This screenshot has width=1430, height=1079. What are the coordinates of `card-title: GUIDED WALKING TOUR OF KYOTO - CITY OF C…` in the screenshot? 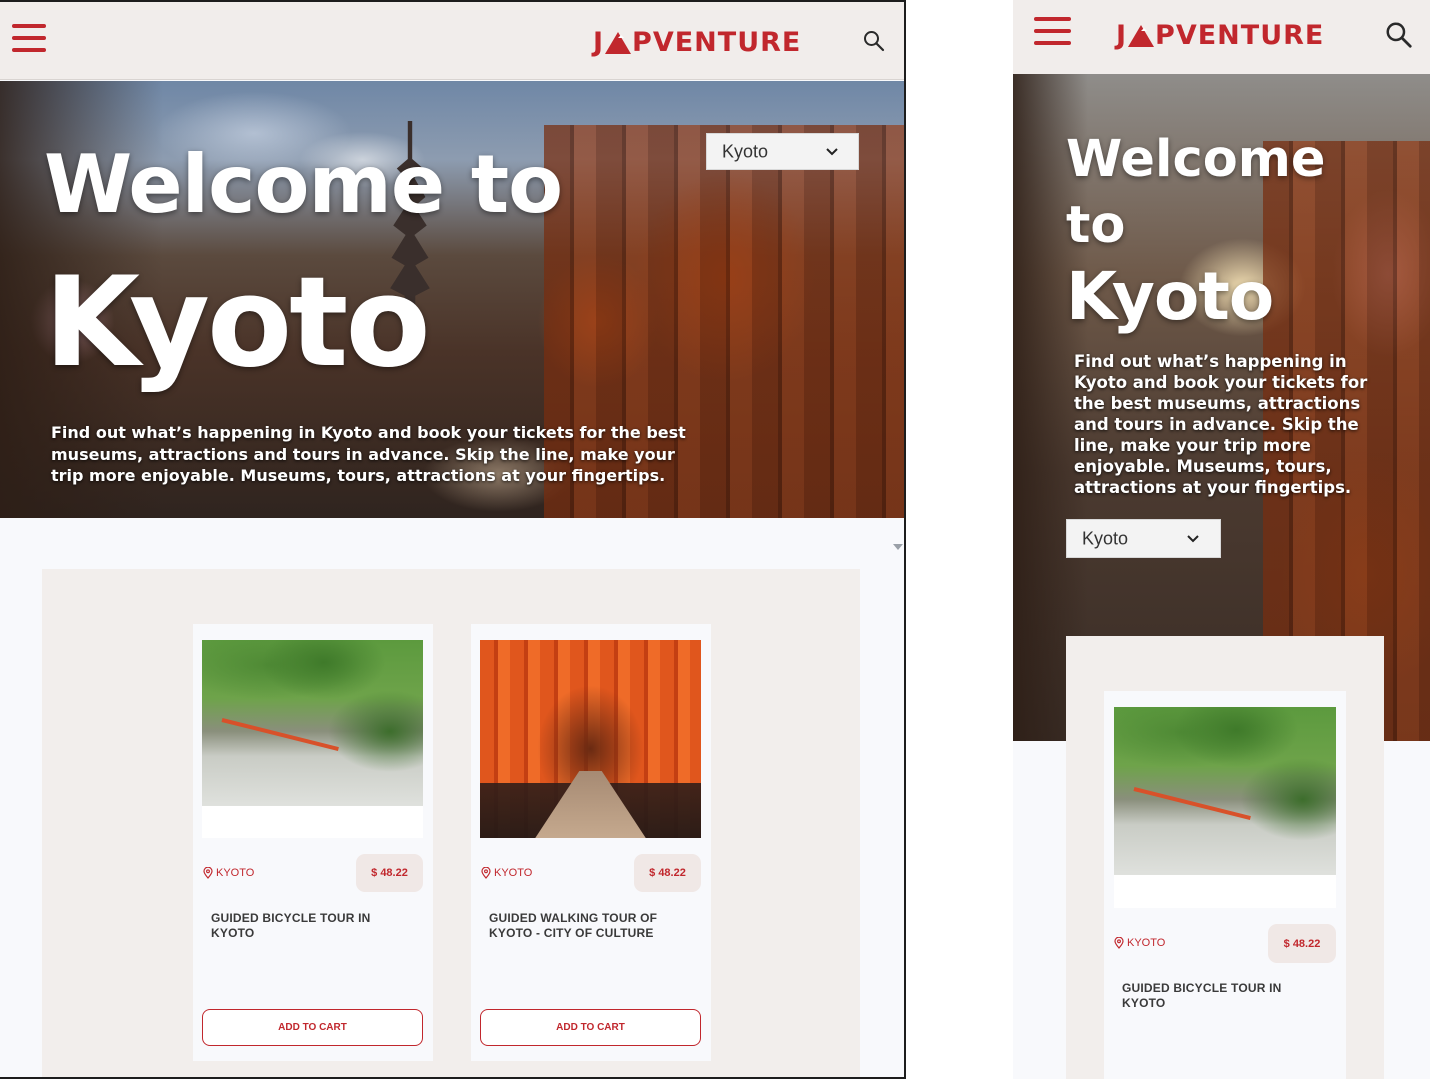 It's located at (594, 926).